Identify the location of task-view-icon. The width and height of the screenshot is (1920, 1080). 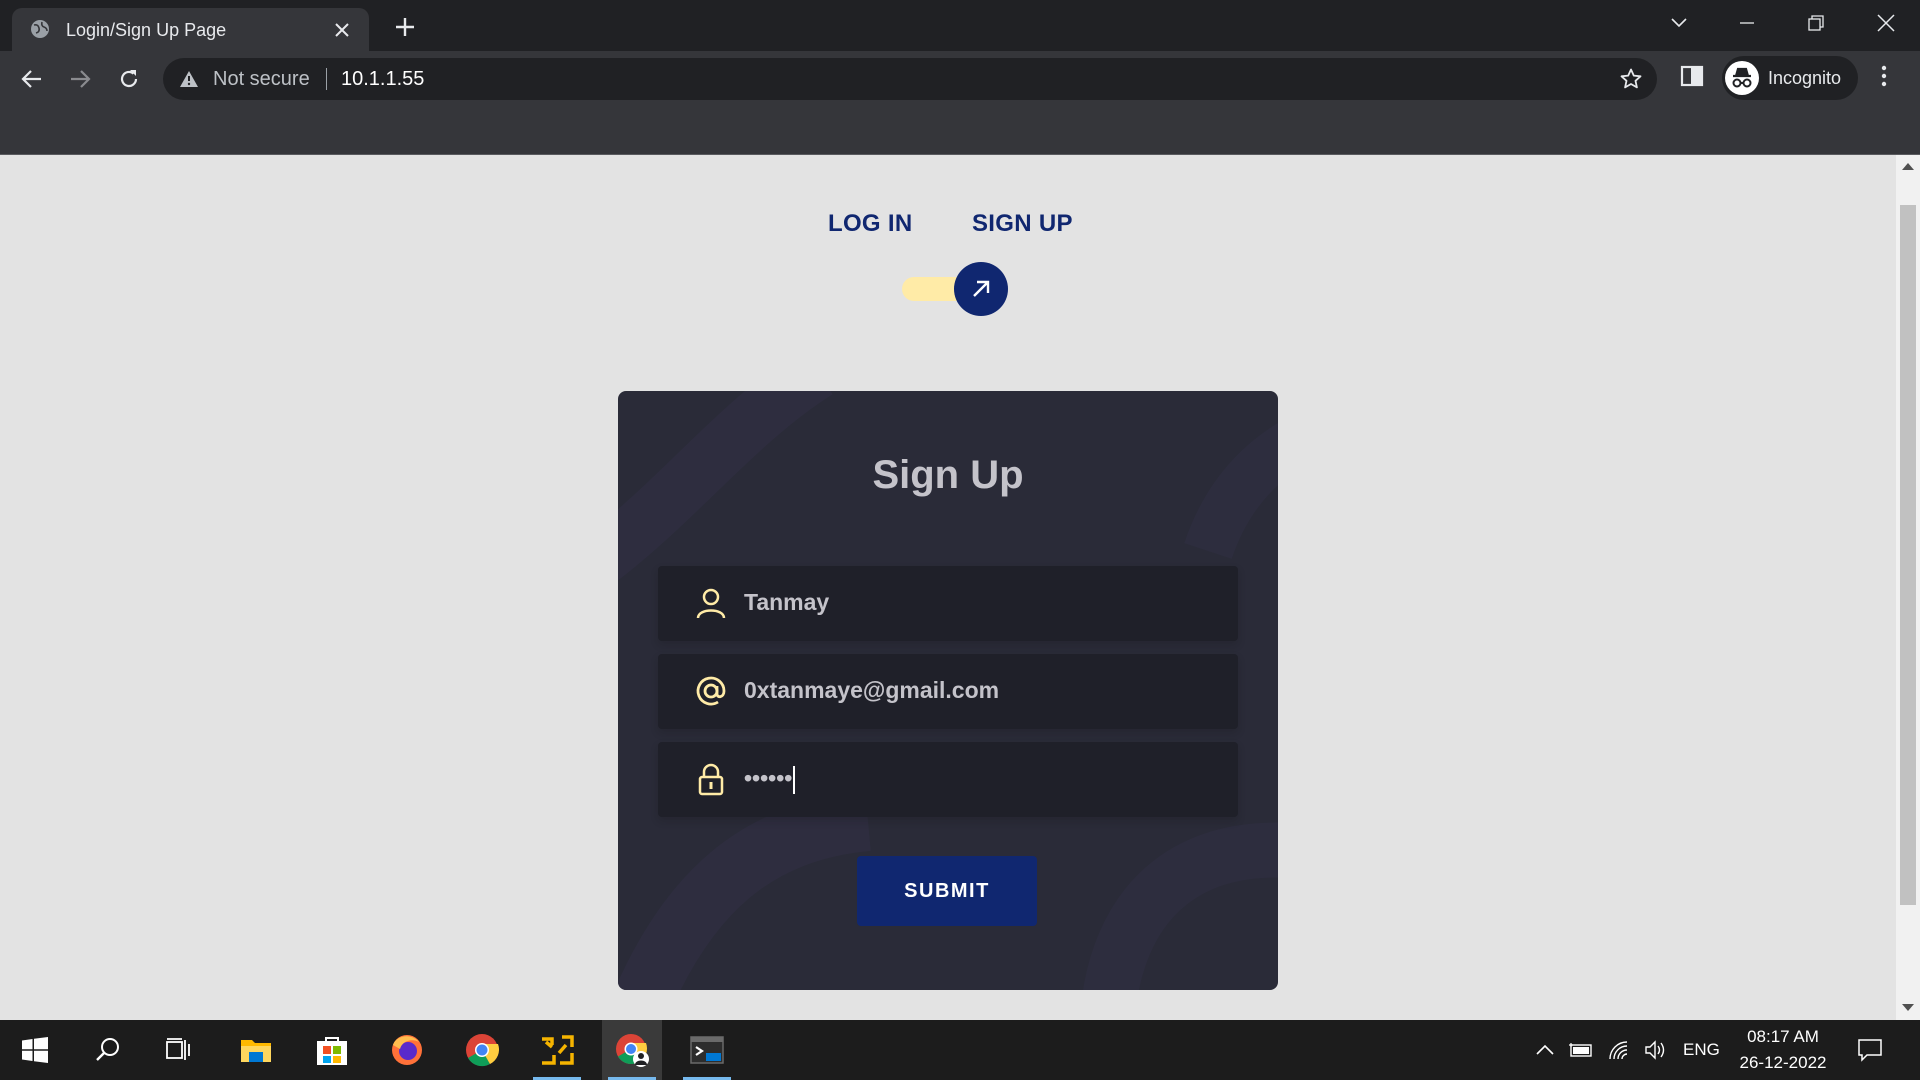
(179, 1050).